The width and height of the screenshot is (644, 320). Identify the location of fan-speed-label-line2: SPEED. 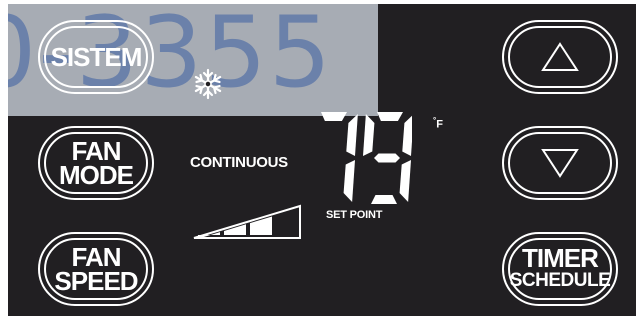
(96, 281).